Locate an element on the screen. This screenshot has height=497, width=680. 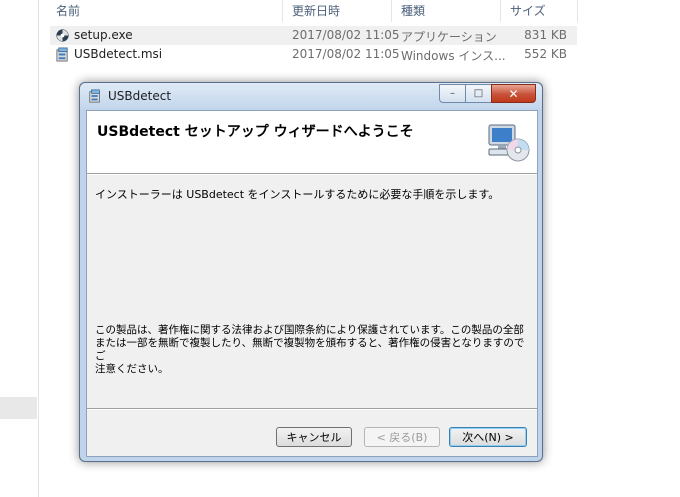
next-button-label: 次へ(N) > is located at coordinates (488, 437).